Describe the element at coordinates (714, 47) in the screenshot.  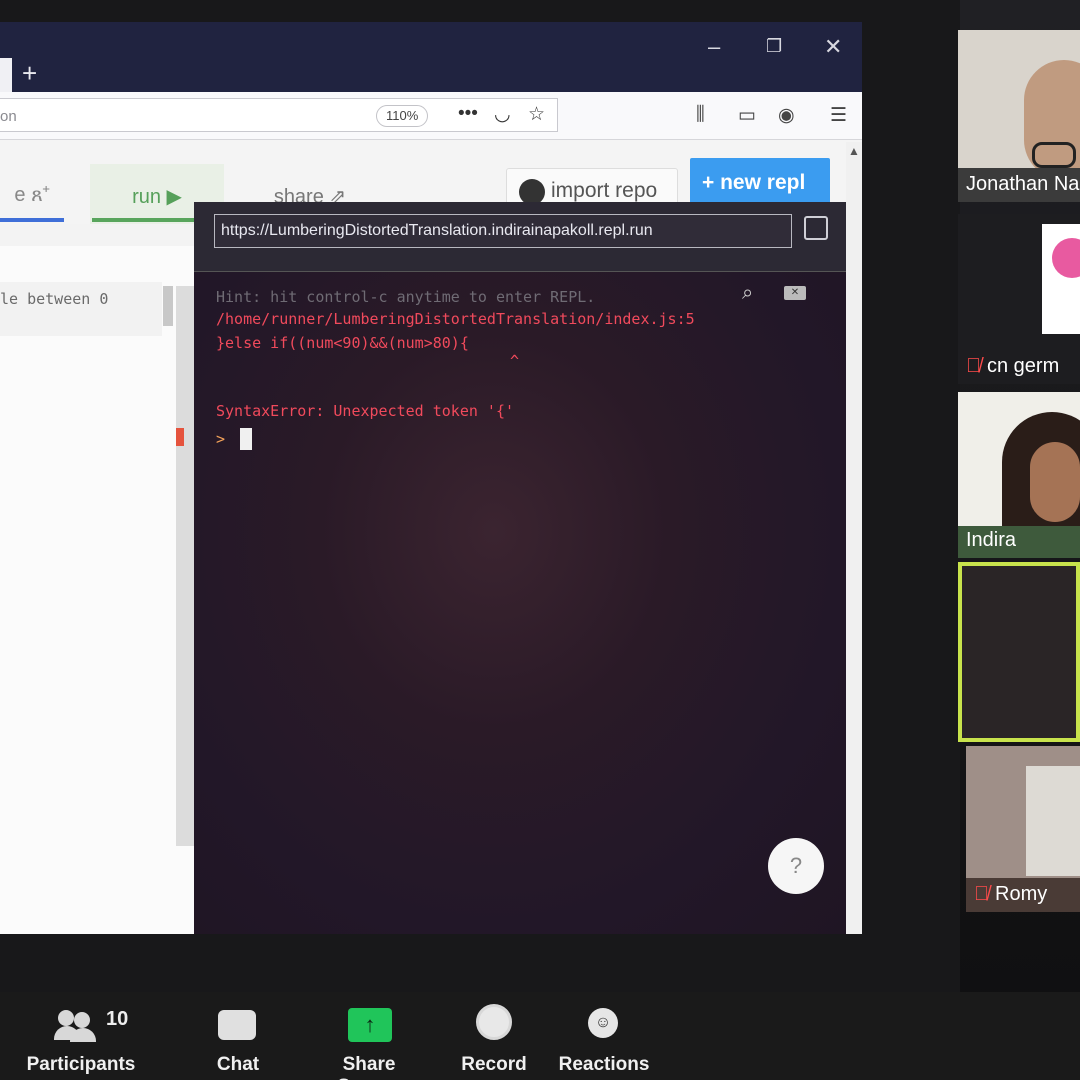
I see `minimize-button: –` at that location.